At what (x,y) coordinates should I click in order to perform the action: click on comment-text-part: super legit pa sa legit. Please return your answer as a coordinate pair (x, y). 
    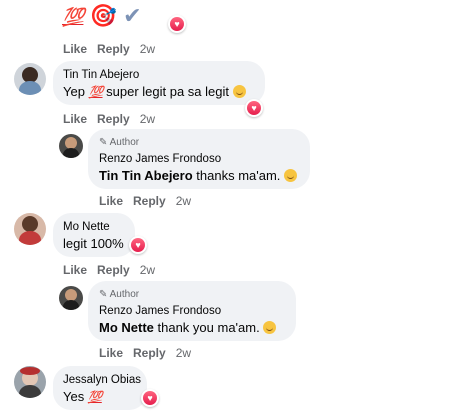
    Looking at the image, I should click on (167, 91).